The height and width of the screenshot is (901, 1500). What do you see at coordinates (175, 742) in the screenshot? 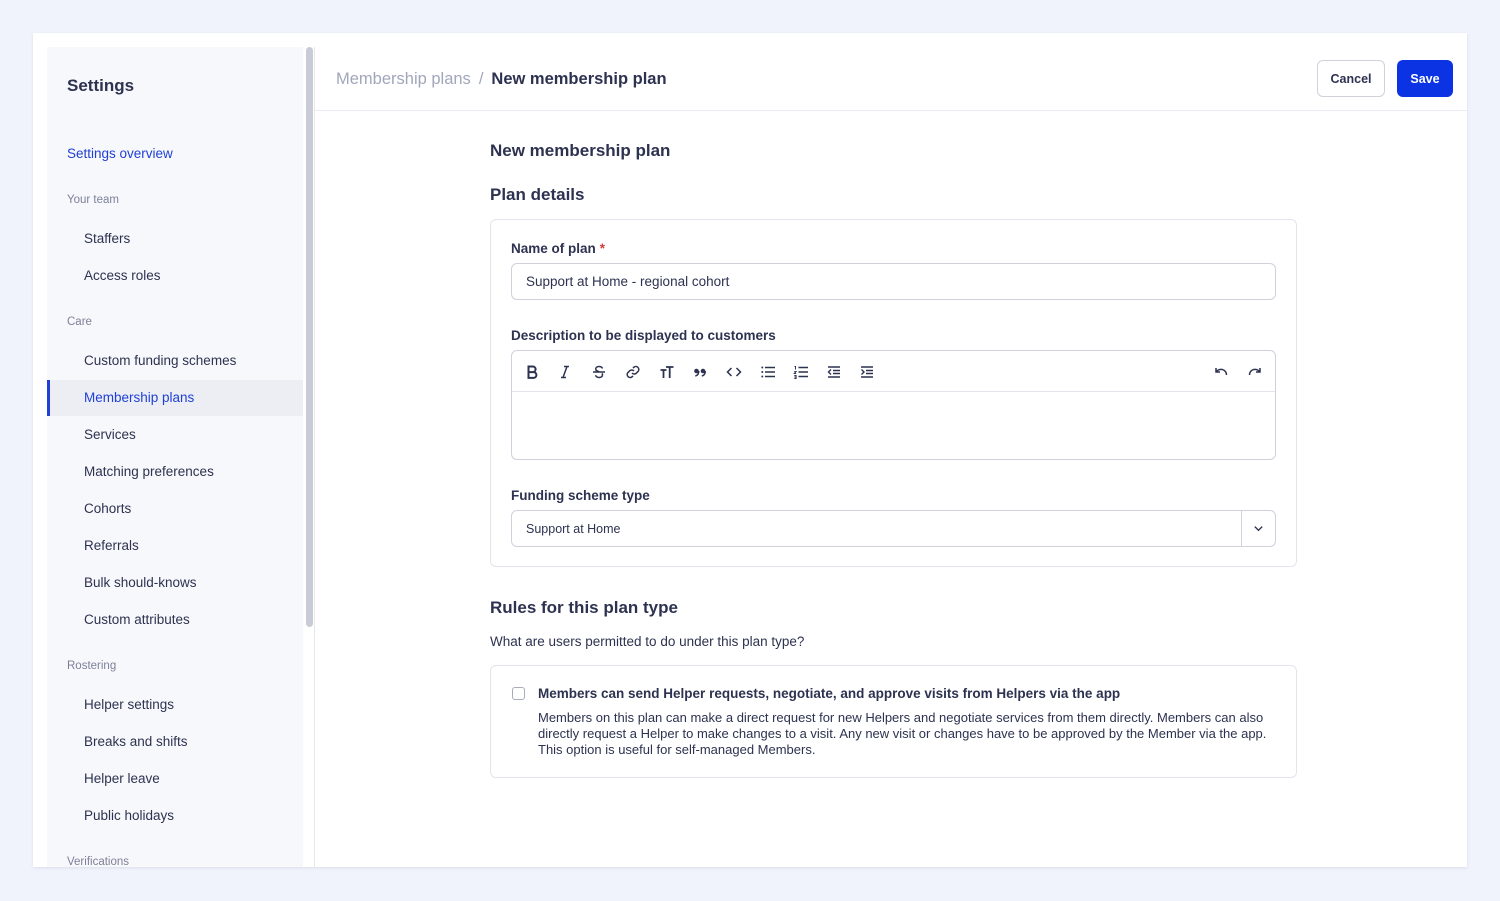
I see `sidebar-item-breaks-and-shifts: Breaks and shifts` at bounding box center [175, 742].